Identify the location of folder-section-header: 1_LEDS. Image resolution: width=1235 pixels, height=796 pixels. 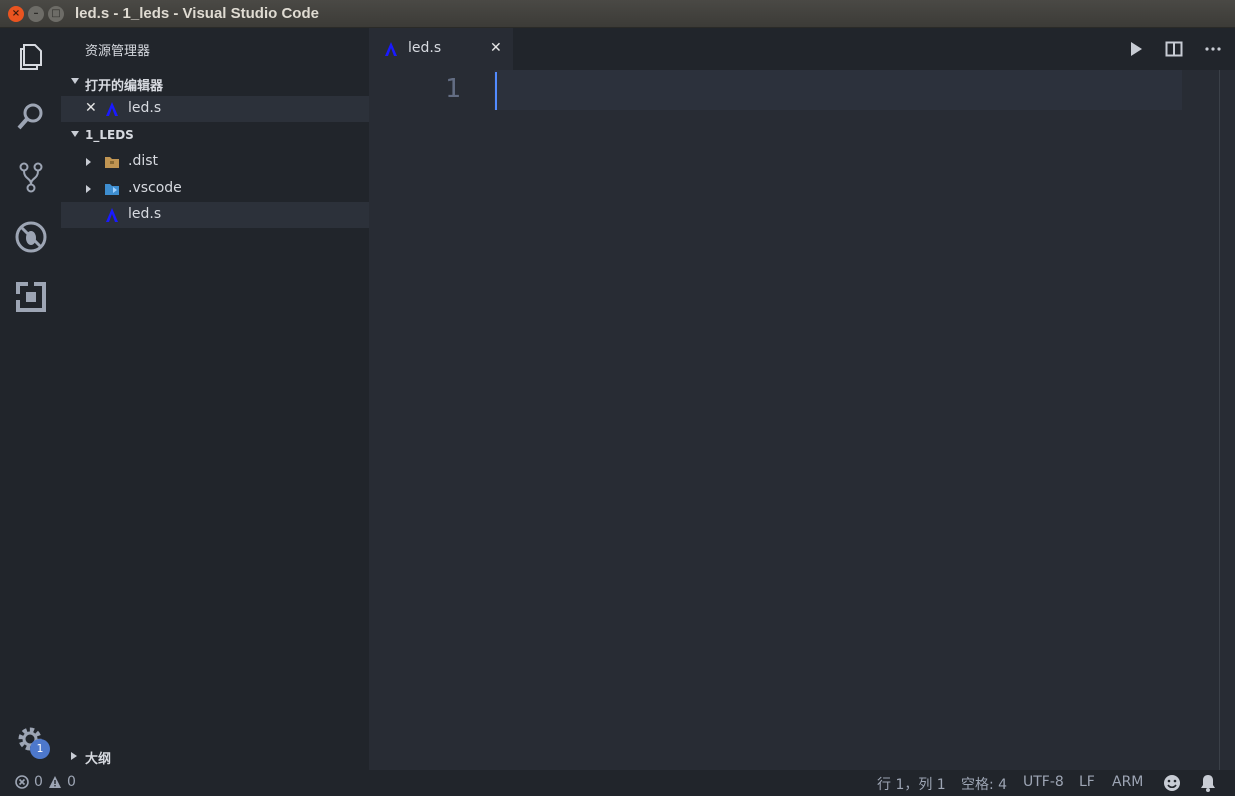
(215, 136).